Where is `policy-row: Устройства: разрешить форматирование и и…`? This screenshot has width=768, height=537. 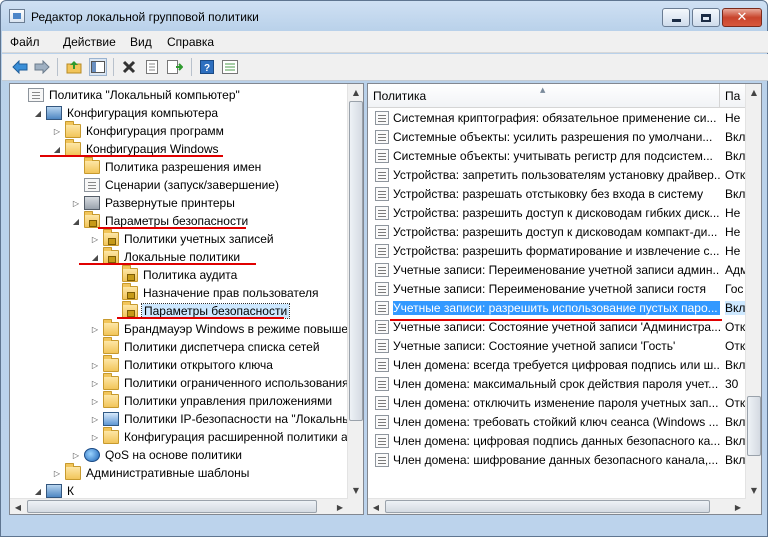
policy-row: Устройства: разрешить форматирование и и… is located at coordinates (557, 250).